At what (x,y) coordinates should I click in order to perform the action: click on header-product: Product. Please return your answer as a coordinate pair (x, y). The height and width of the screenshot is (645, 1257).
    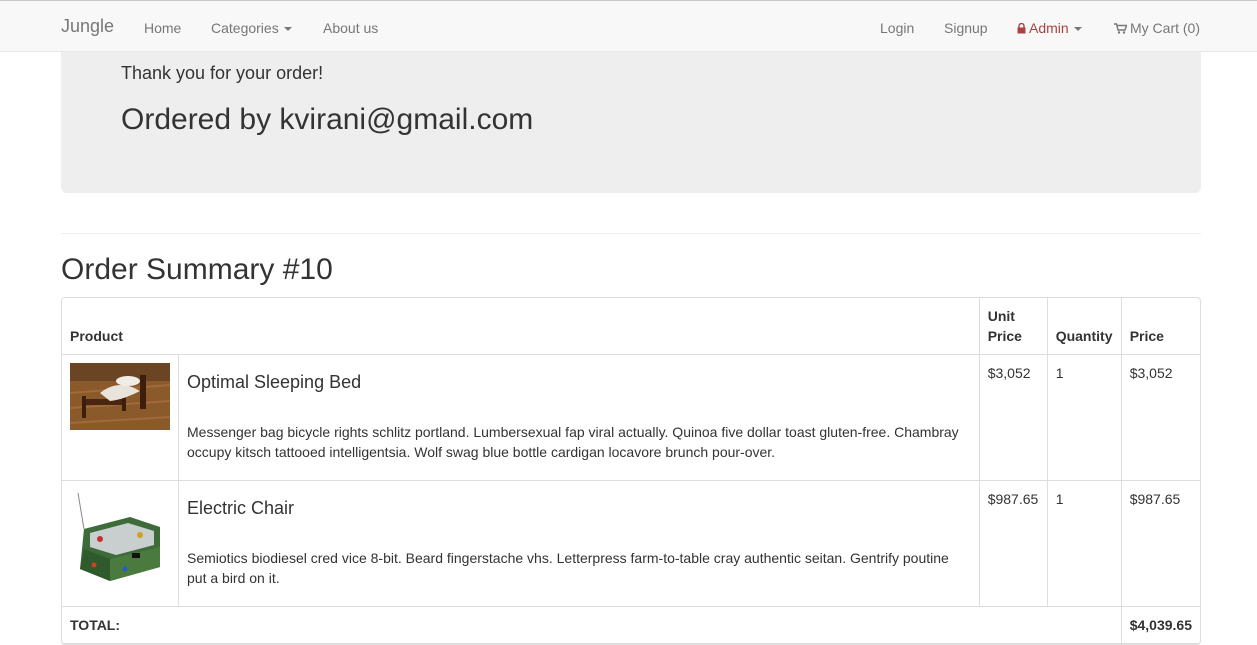
    Looking at the image, I should click on (521, 326).